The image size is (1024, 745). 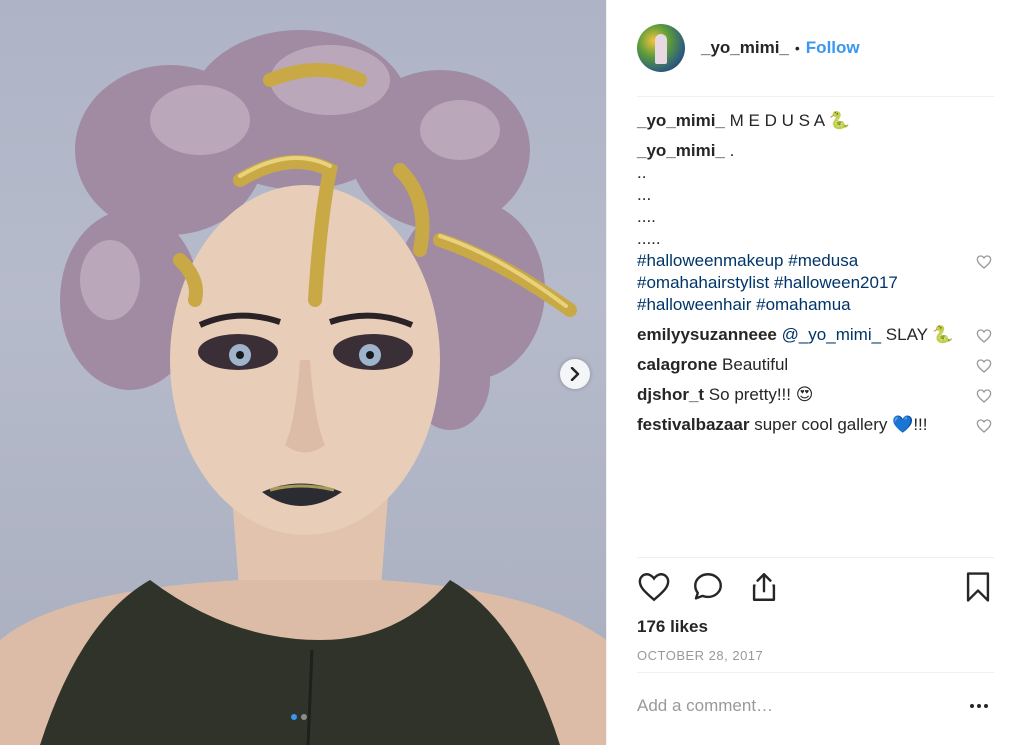 What do you see at coordinates (836, 282) in the screenshot?
I see `hashtag-link: #halloween2017` at bounding box center [836, 282].